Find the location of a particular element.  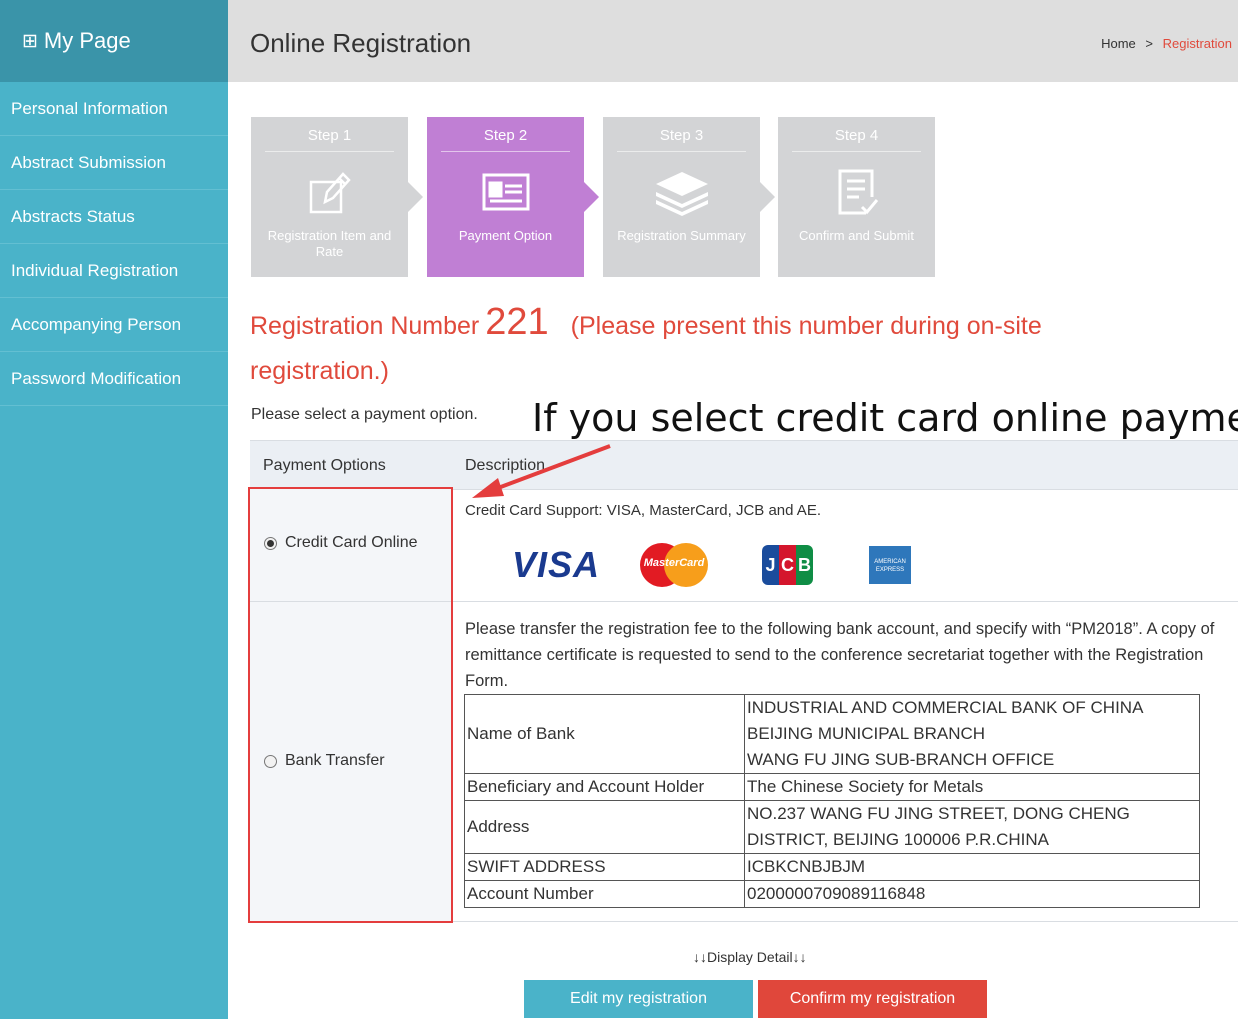

step-1: Step 1 Registration Item and Rate is located at coordinates (337, 197).